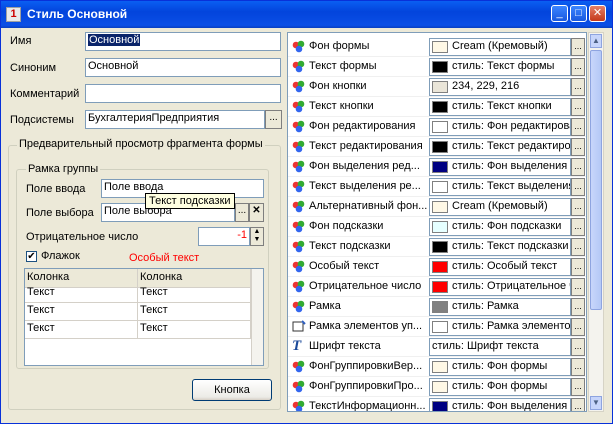  What do you see at coordinates (31, 256) in the screenshot?
I see `checkbox: ✔` at bounding box center [31, 256].